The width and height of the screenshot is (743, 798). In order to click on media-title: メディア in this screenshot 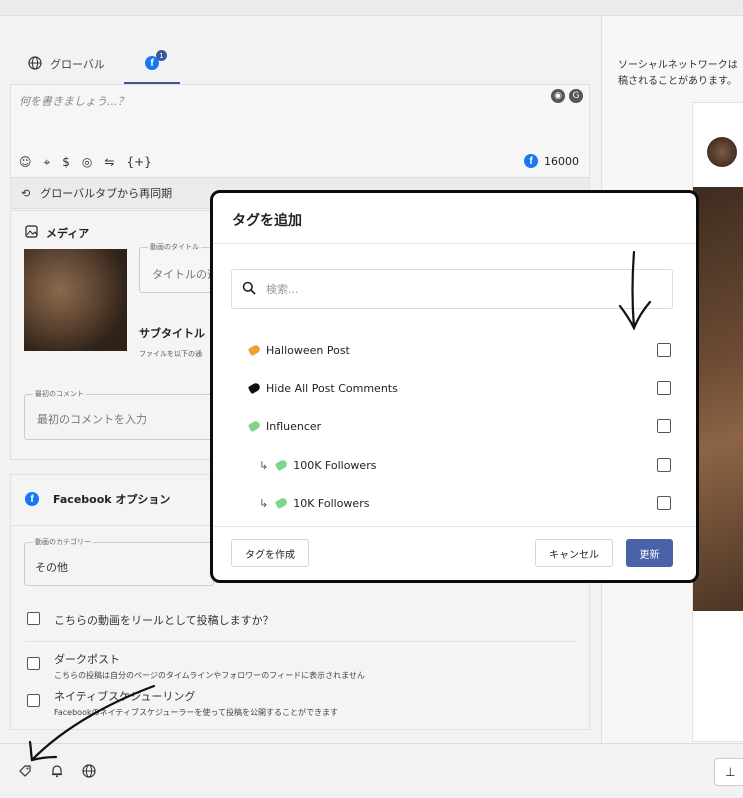, I will do `click(68, 233)`.